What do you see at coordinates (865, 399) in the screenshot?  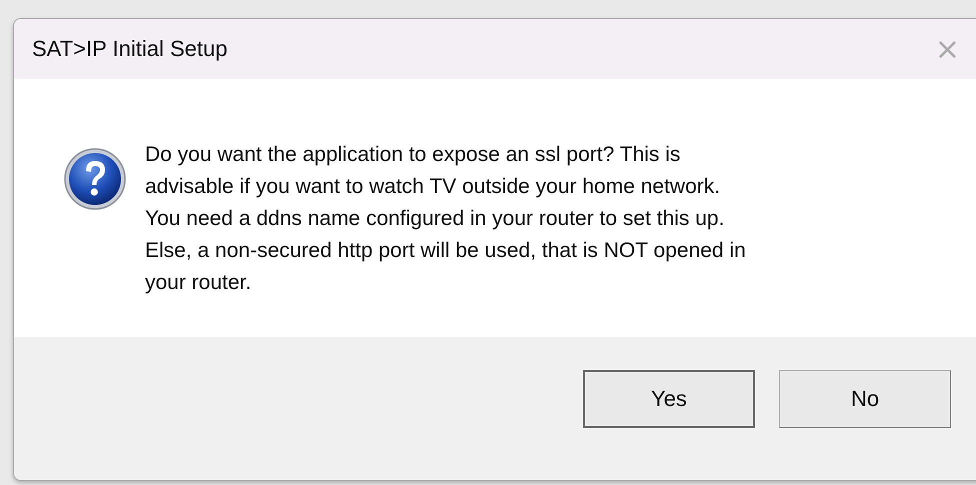 I see `dialog-button: No` at bounding box center [865, 399].